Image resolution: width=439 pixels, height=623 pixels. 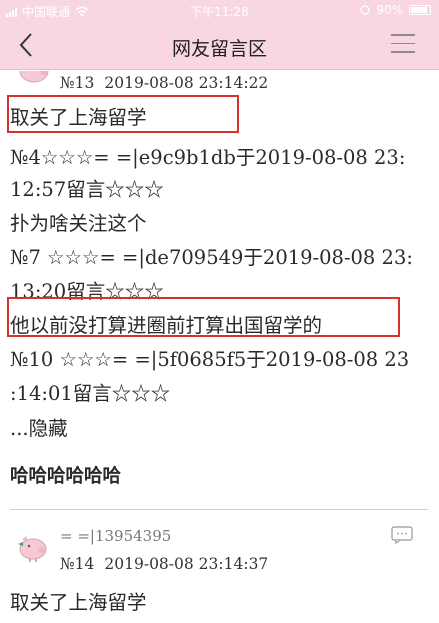 I want to click on quote-line: №10 ☆☆☆= =|5f0685f5于2019-08-08 23, so click(x=210, y=359).